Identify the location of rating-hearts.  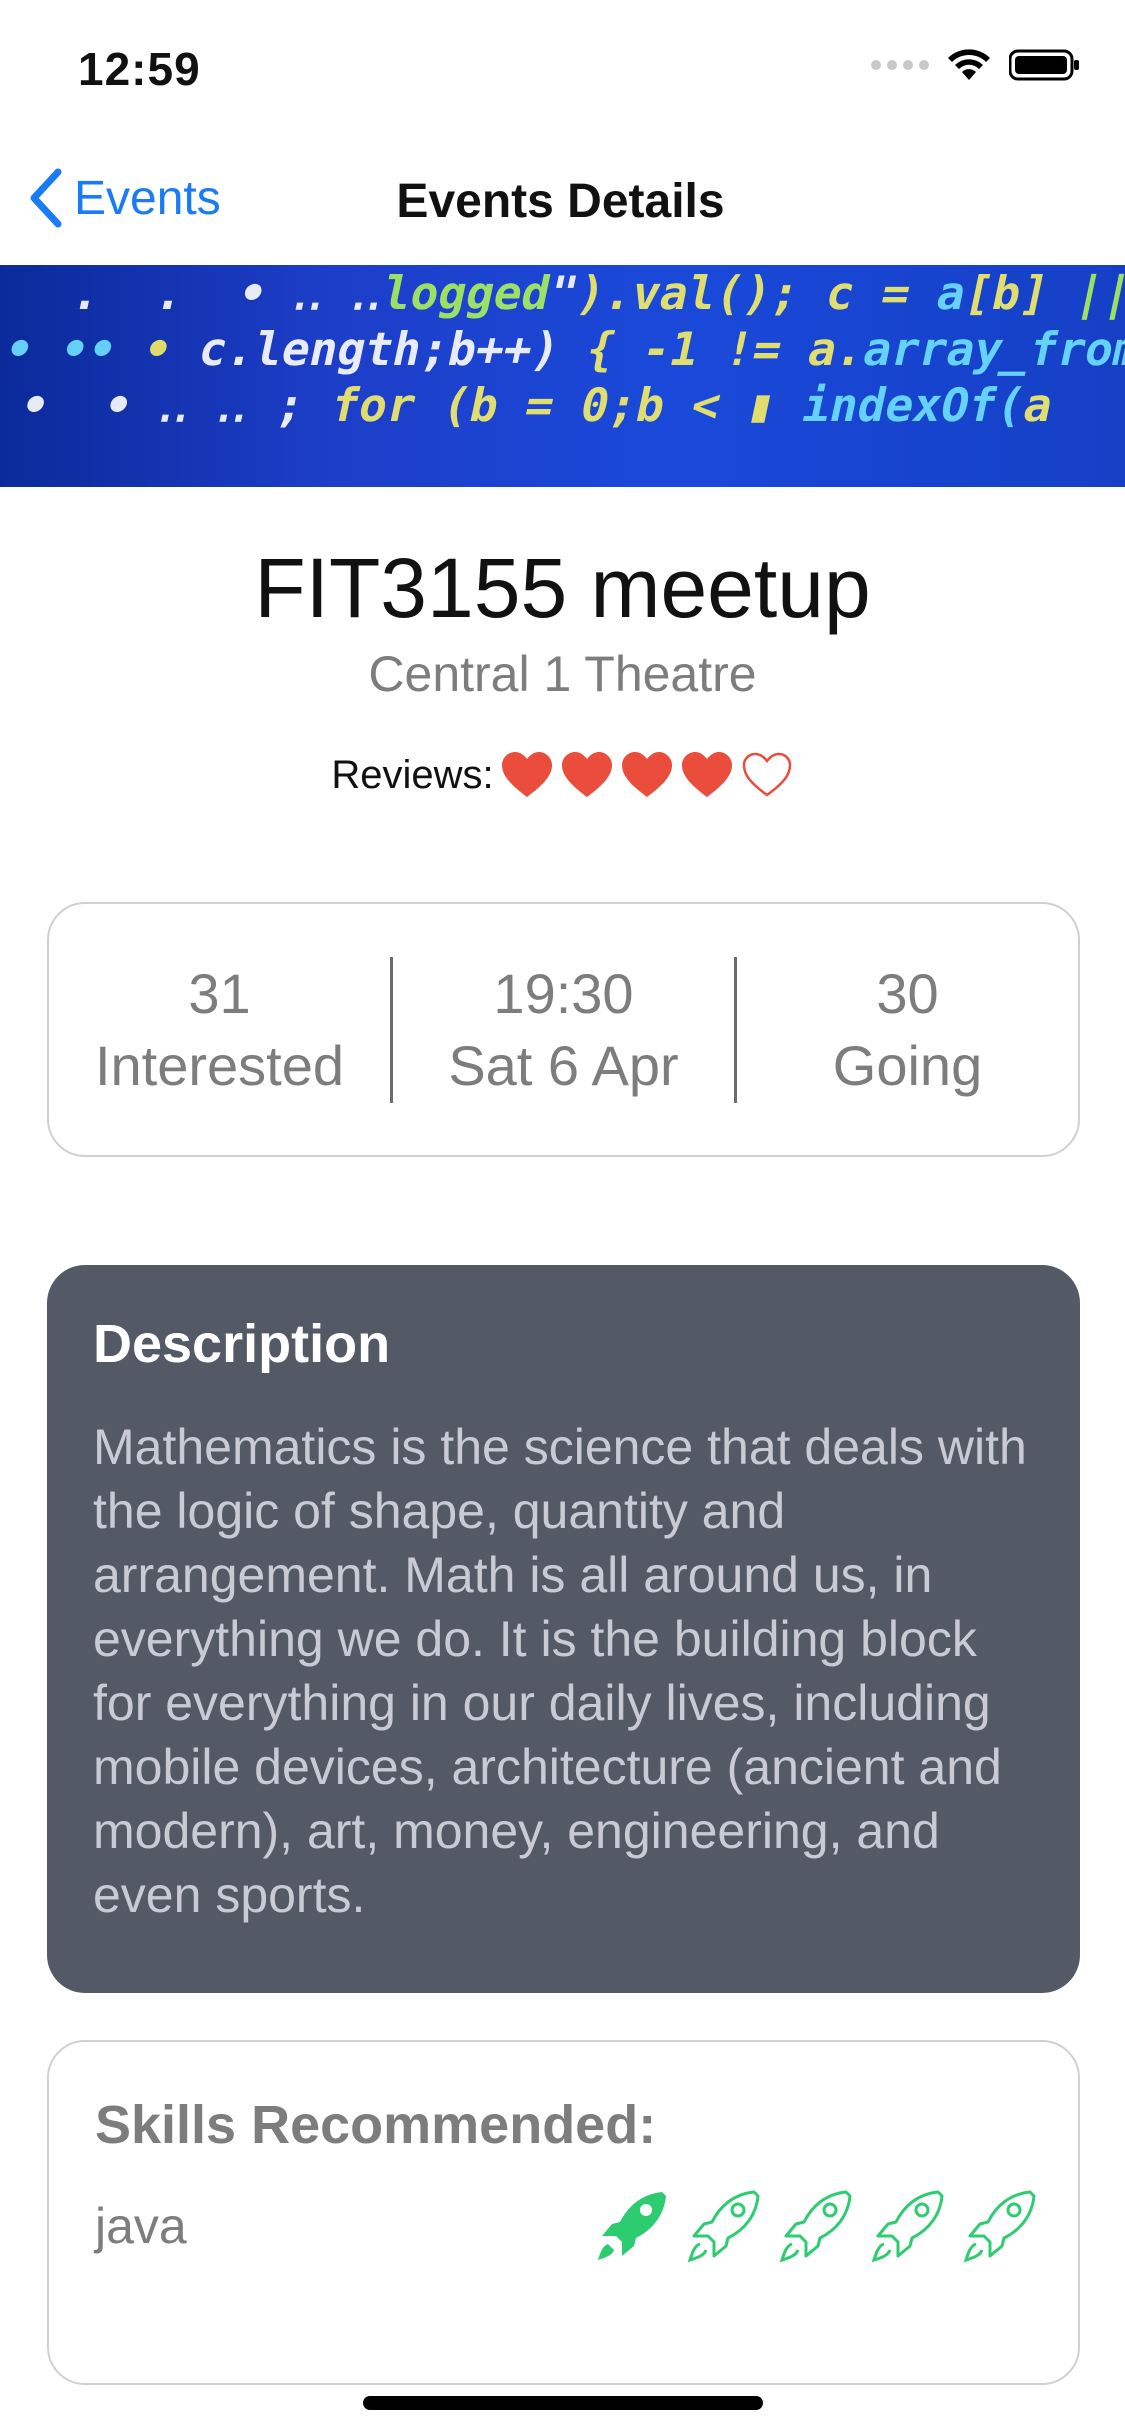
(647, 775).